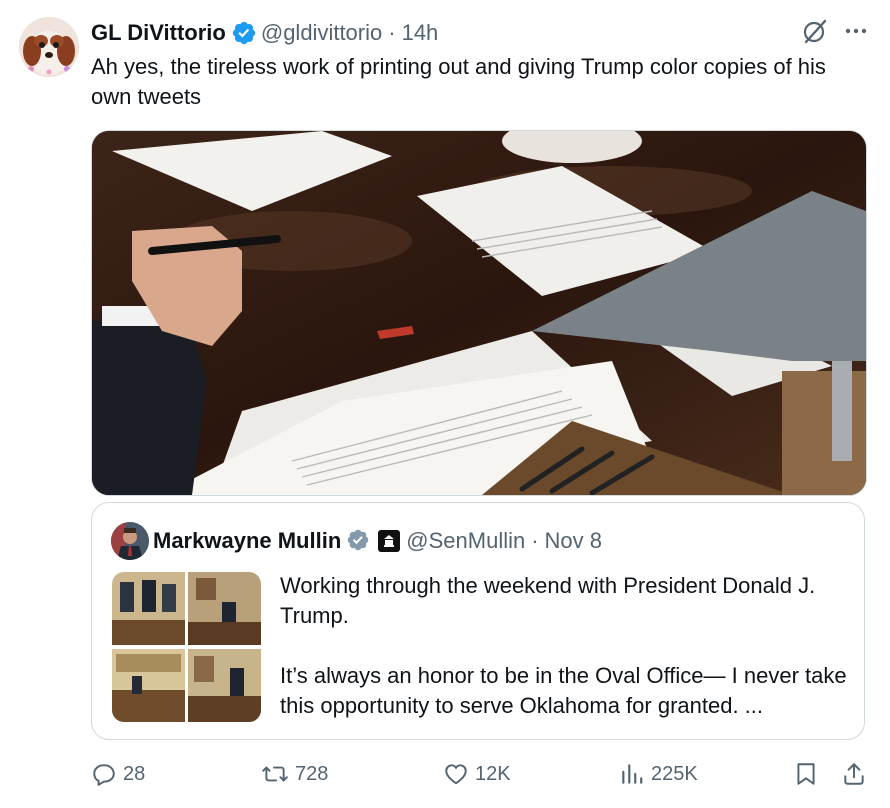  I want to click on senator-avatar-image, so click(130, 541).